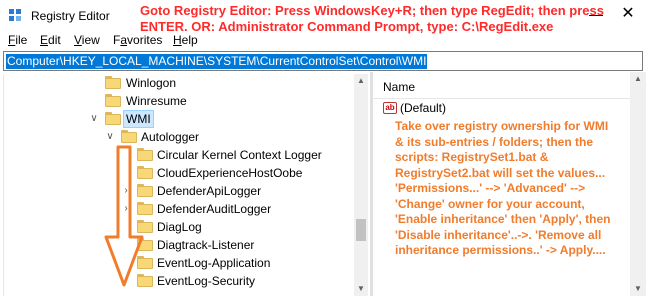 This screenshot has width=646, height=296. Describe the element at coordinates (490, 188) in the screenshot. I see `note-line: 'Permissions...' --> 'Advanced' -->` at that location.